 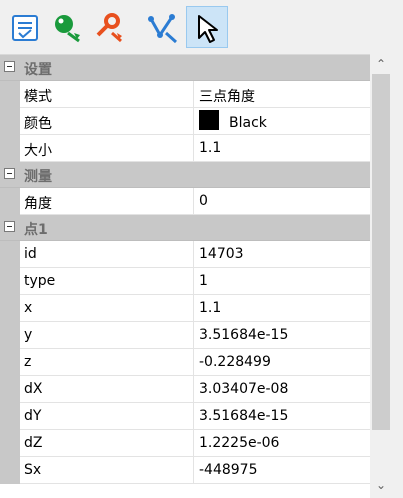 What do you see at coordinates (203, 281) in the screenshot?
I see `property-value: 1` at bounding box center [203, 281].